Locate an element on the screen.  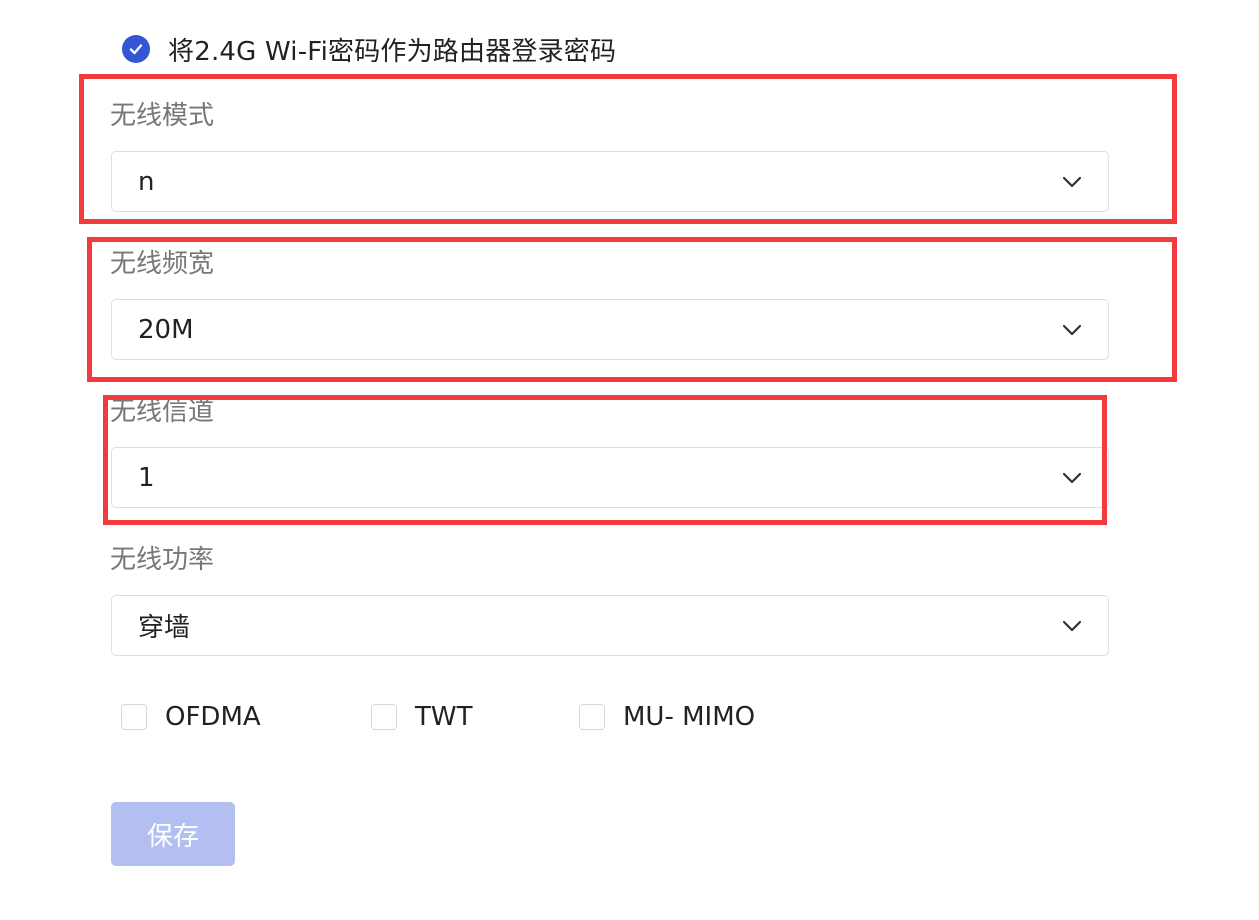
wireless-bandwidth-value: 20M is located at coordinates (166, 329).